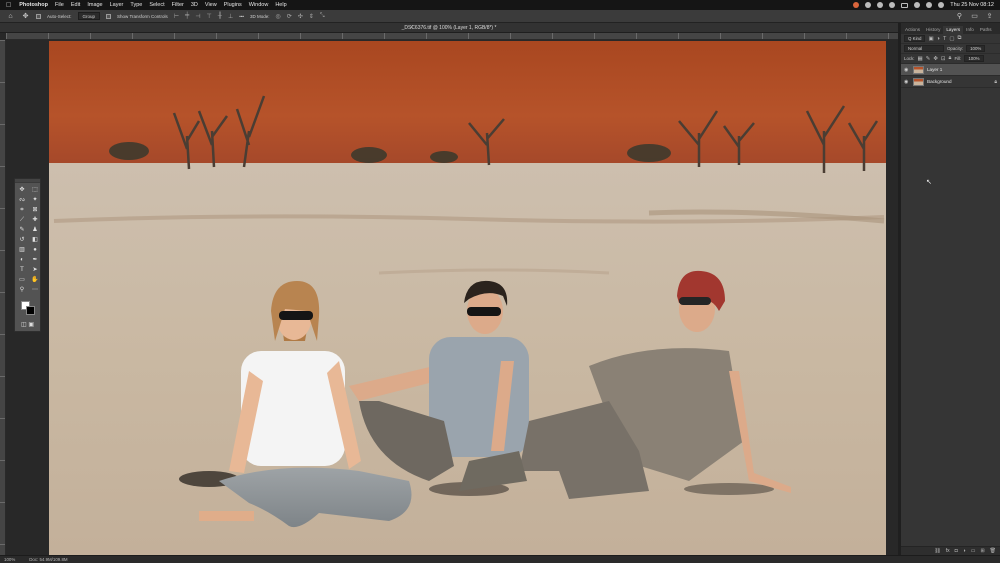 The image size is (1000, 563). Describe the element at coordinates (211, 5) in the screenshot. I see `menu-view: View` at that location.